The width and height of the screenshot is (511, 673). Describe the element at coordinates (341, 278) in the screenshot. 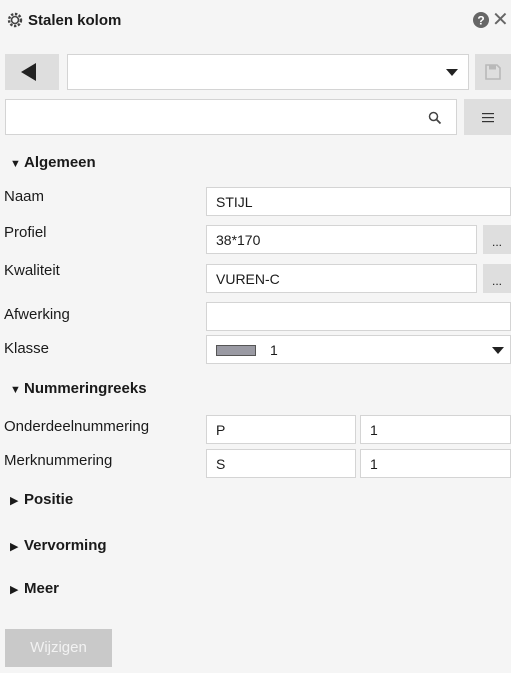

I see `quality-input: VUREN-C` at that location.